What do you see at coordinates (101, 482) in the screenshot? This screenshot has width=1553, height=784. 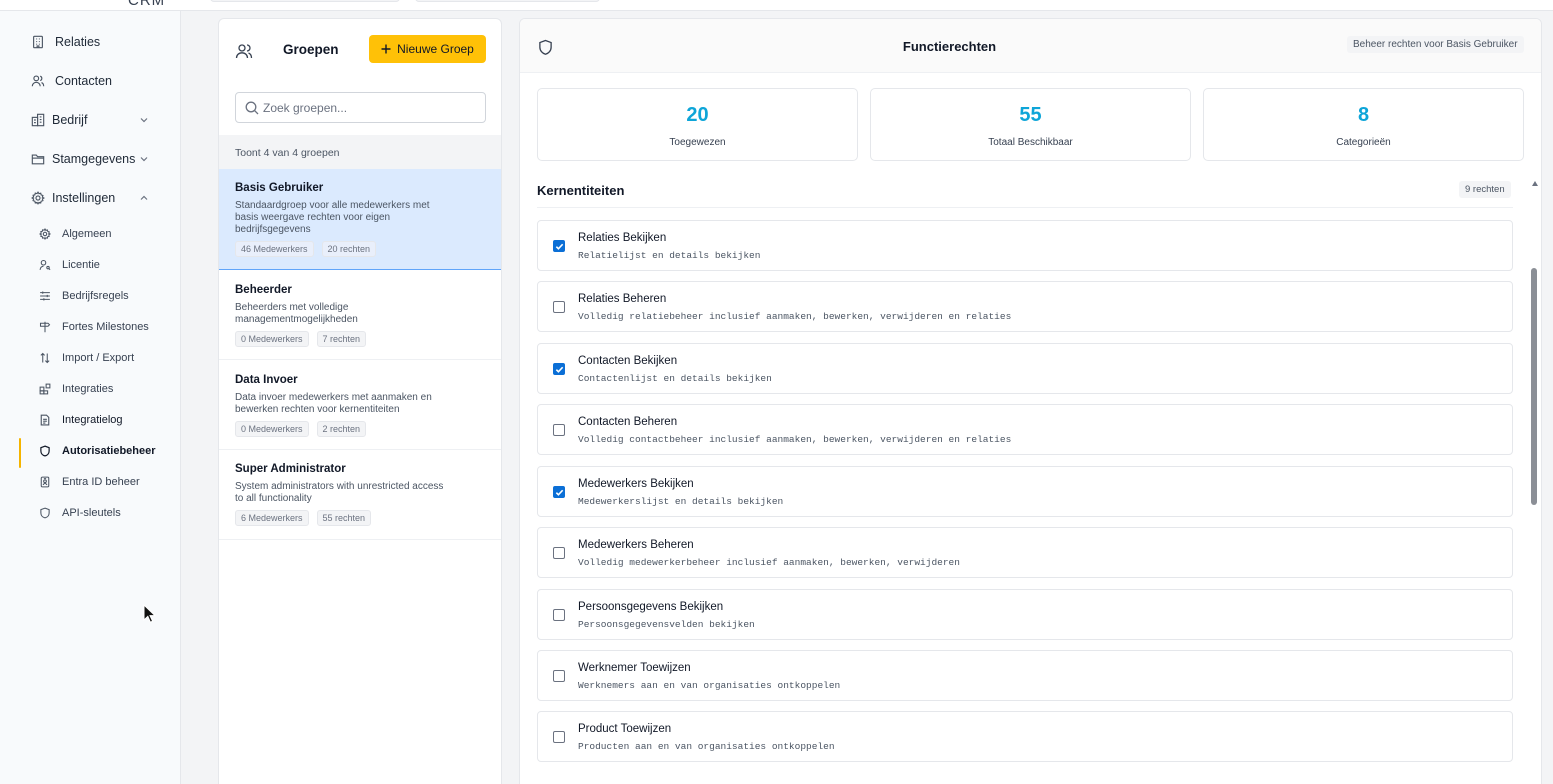 I see `sidebar-subitem-label: Entra ID beheer` at bounding box center [101, 482].